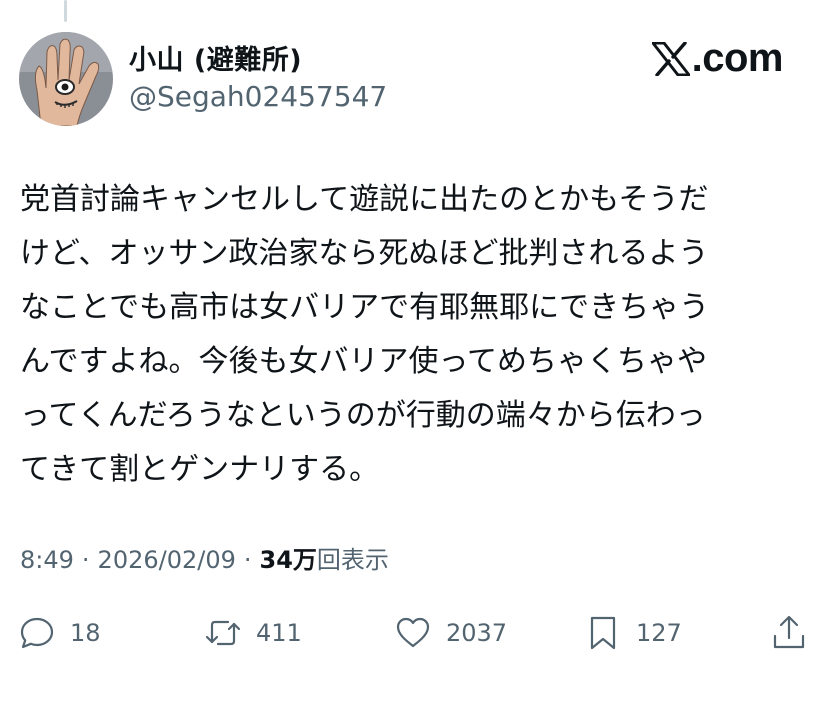 The image size is (828, 705). I want to click on heart-icon, so click(413, 632).